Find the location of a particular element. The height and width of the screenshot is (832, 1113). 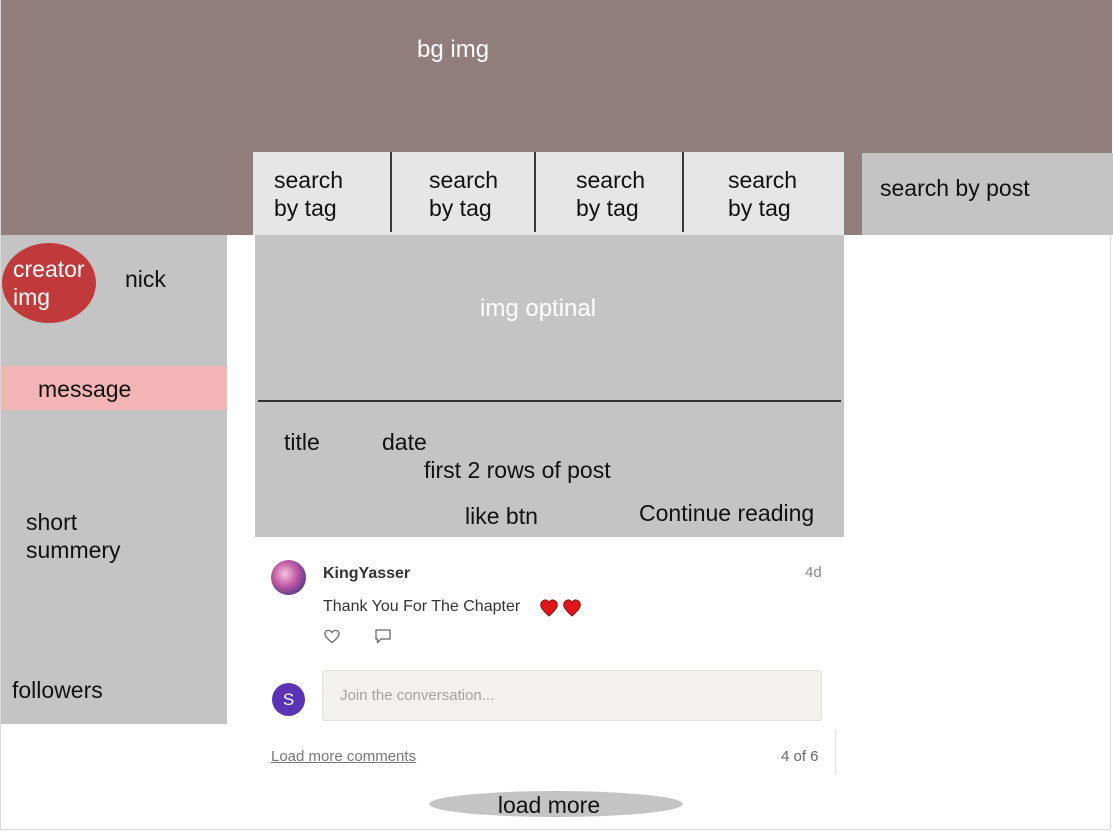

load-more-label: load more is located at coordinates (549, 805).